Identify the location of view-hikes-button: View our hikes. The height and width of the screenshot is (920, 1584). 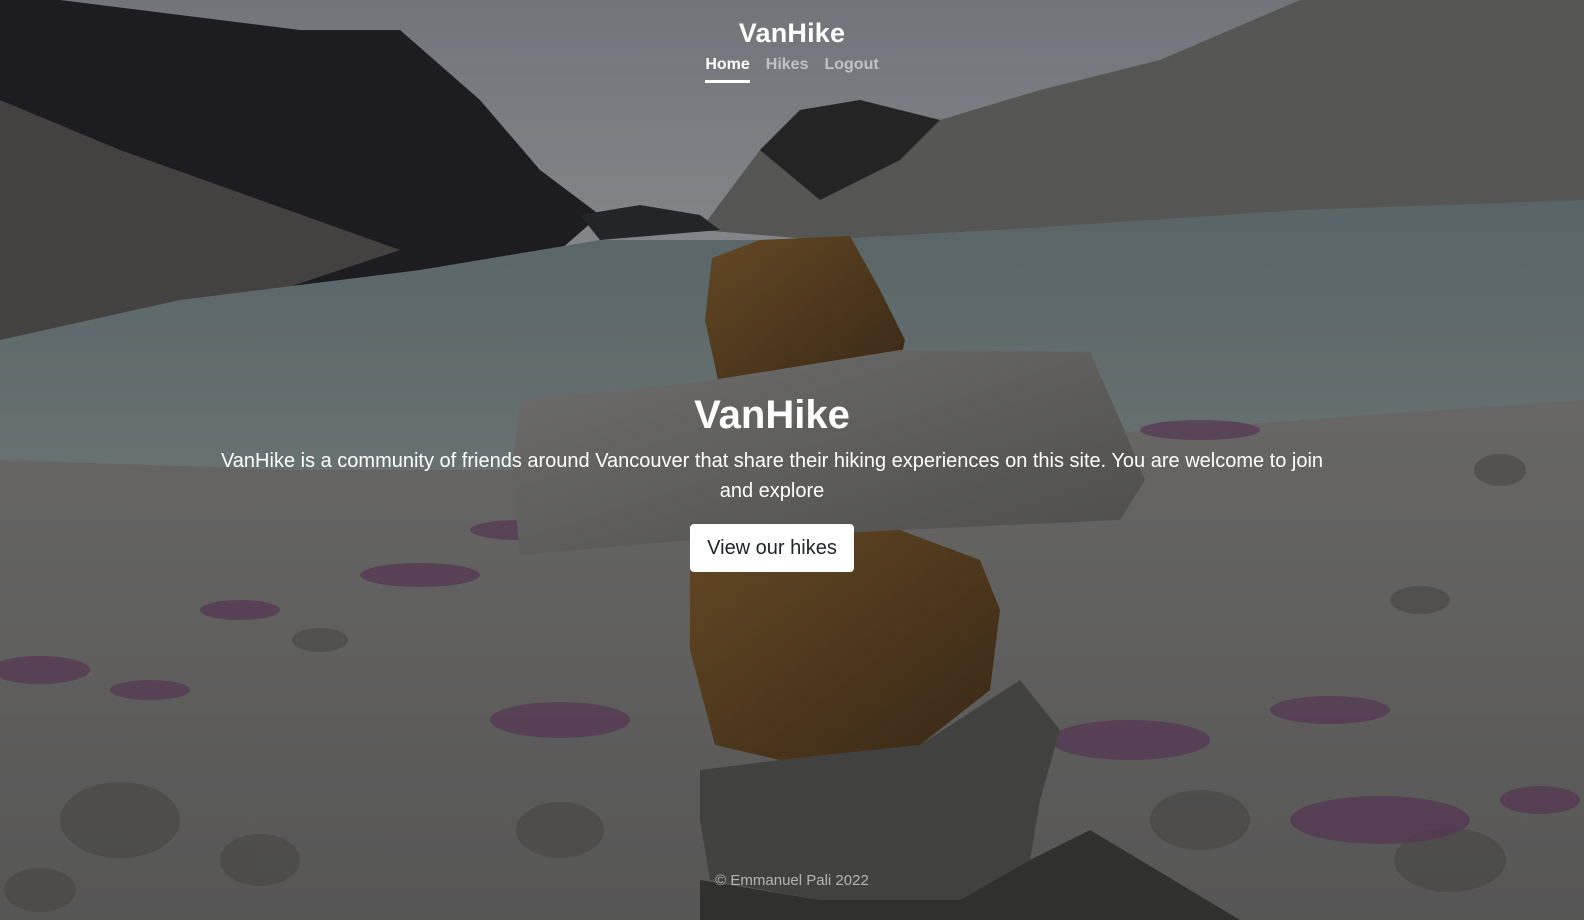
(772, 548).